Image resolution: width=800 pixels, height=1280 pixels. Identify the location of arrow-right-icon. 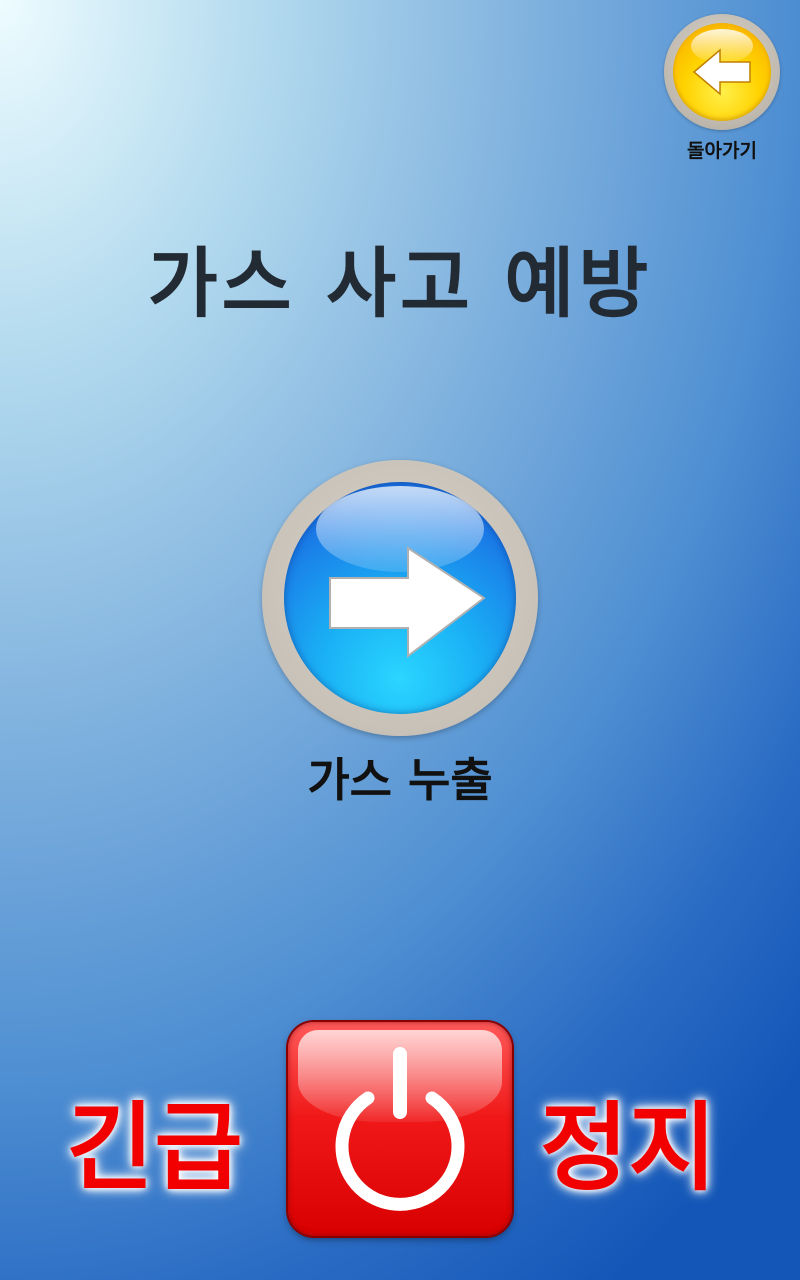
(407, 602).